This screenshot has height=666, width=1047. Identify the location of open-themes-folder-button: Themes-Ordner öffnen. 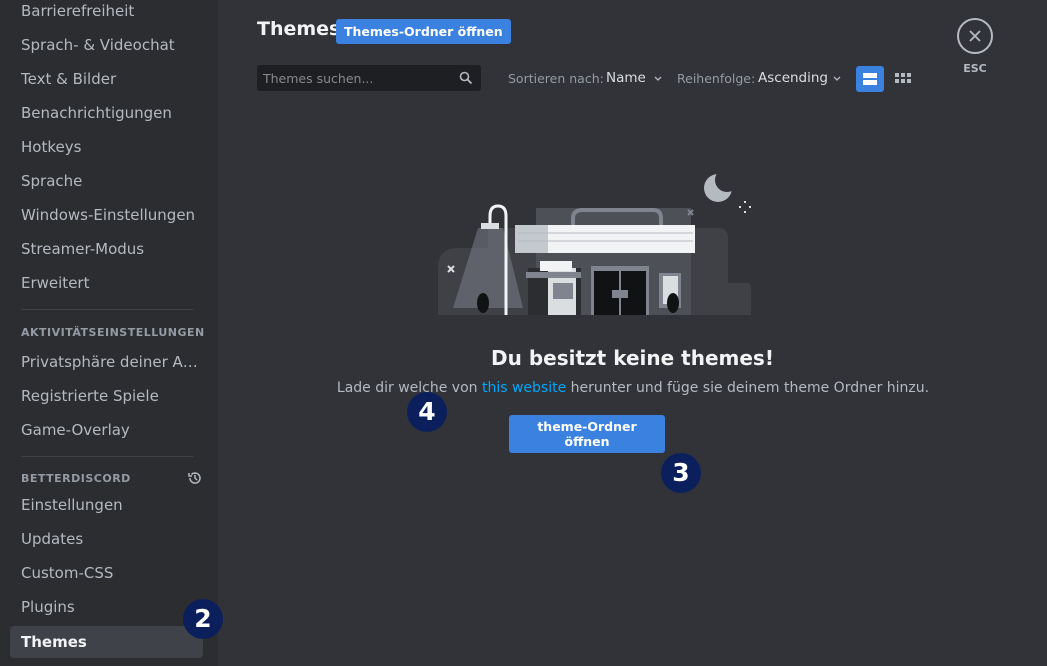
(423, 31).